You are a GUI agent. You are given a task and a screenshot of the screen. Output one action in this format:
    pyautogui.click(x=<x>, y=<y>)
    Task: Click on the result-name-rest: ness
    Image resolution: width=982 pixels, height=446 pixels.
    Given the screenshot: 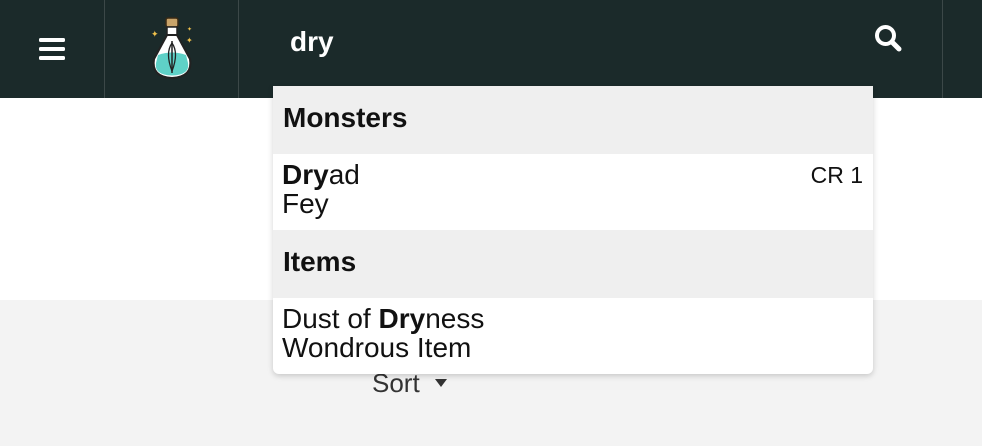 What is the action you would take?
    pyautogui.click(x=455, y=318)
    